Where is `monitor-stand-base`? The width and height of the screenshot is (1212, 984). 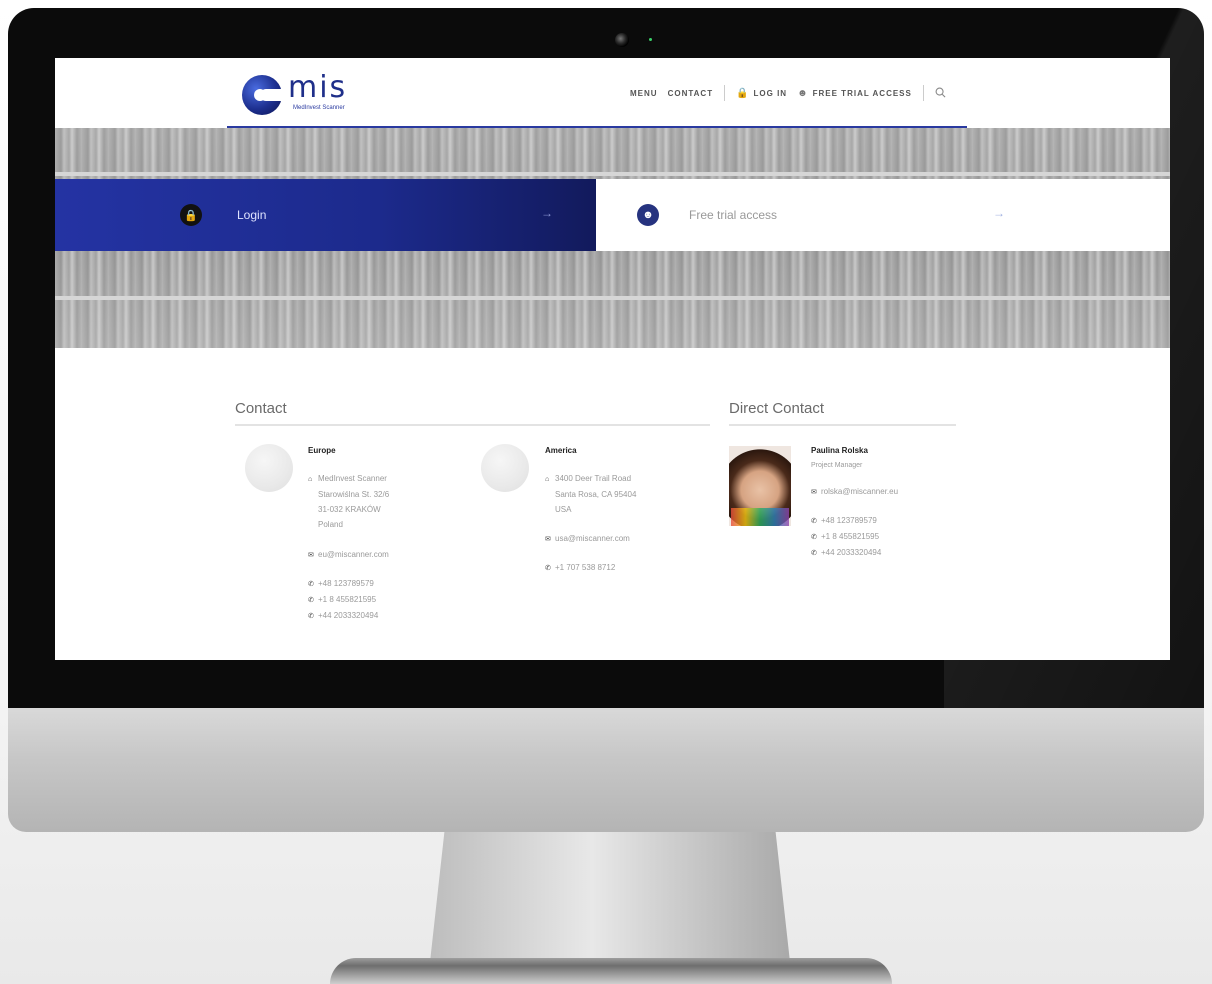 monitor-stand-base is located at coordinates (611, 971).